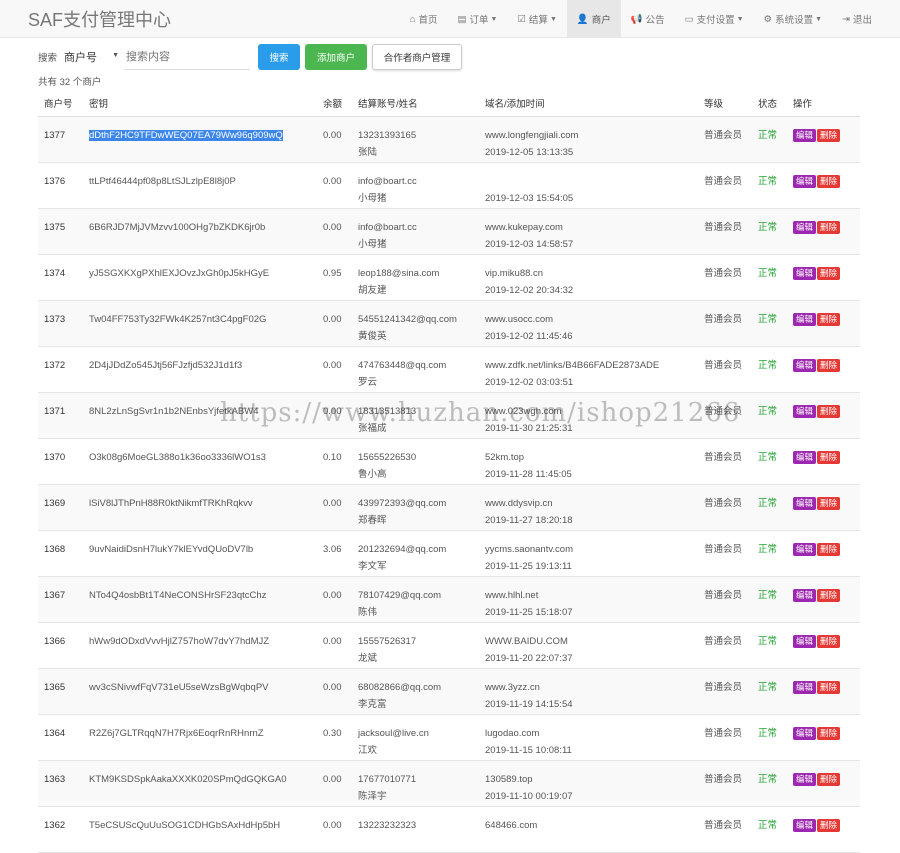 Image resolution: width=900 pixels, height=853 pixels. I want to click on nav-item-5: ▭ 支付设置 ▼, so click(714, 19).